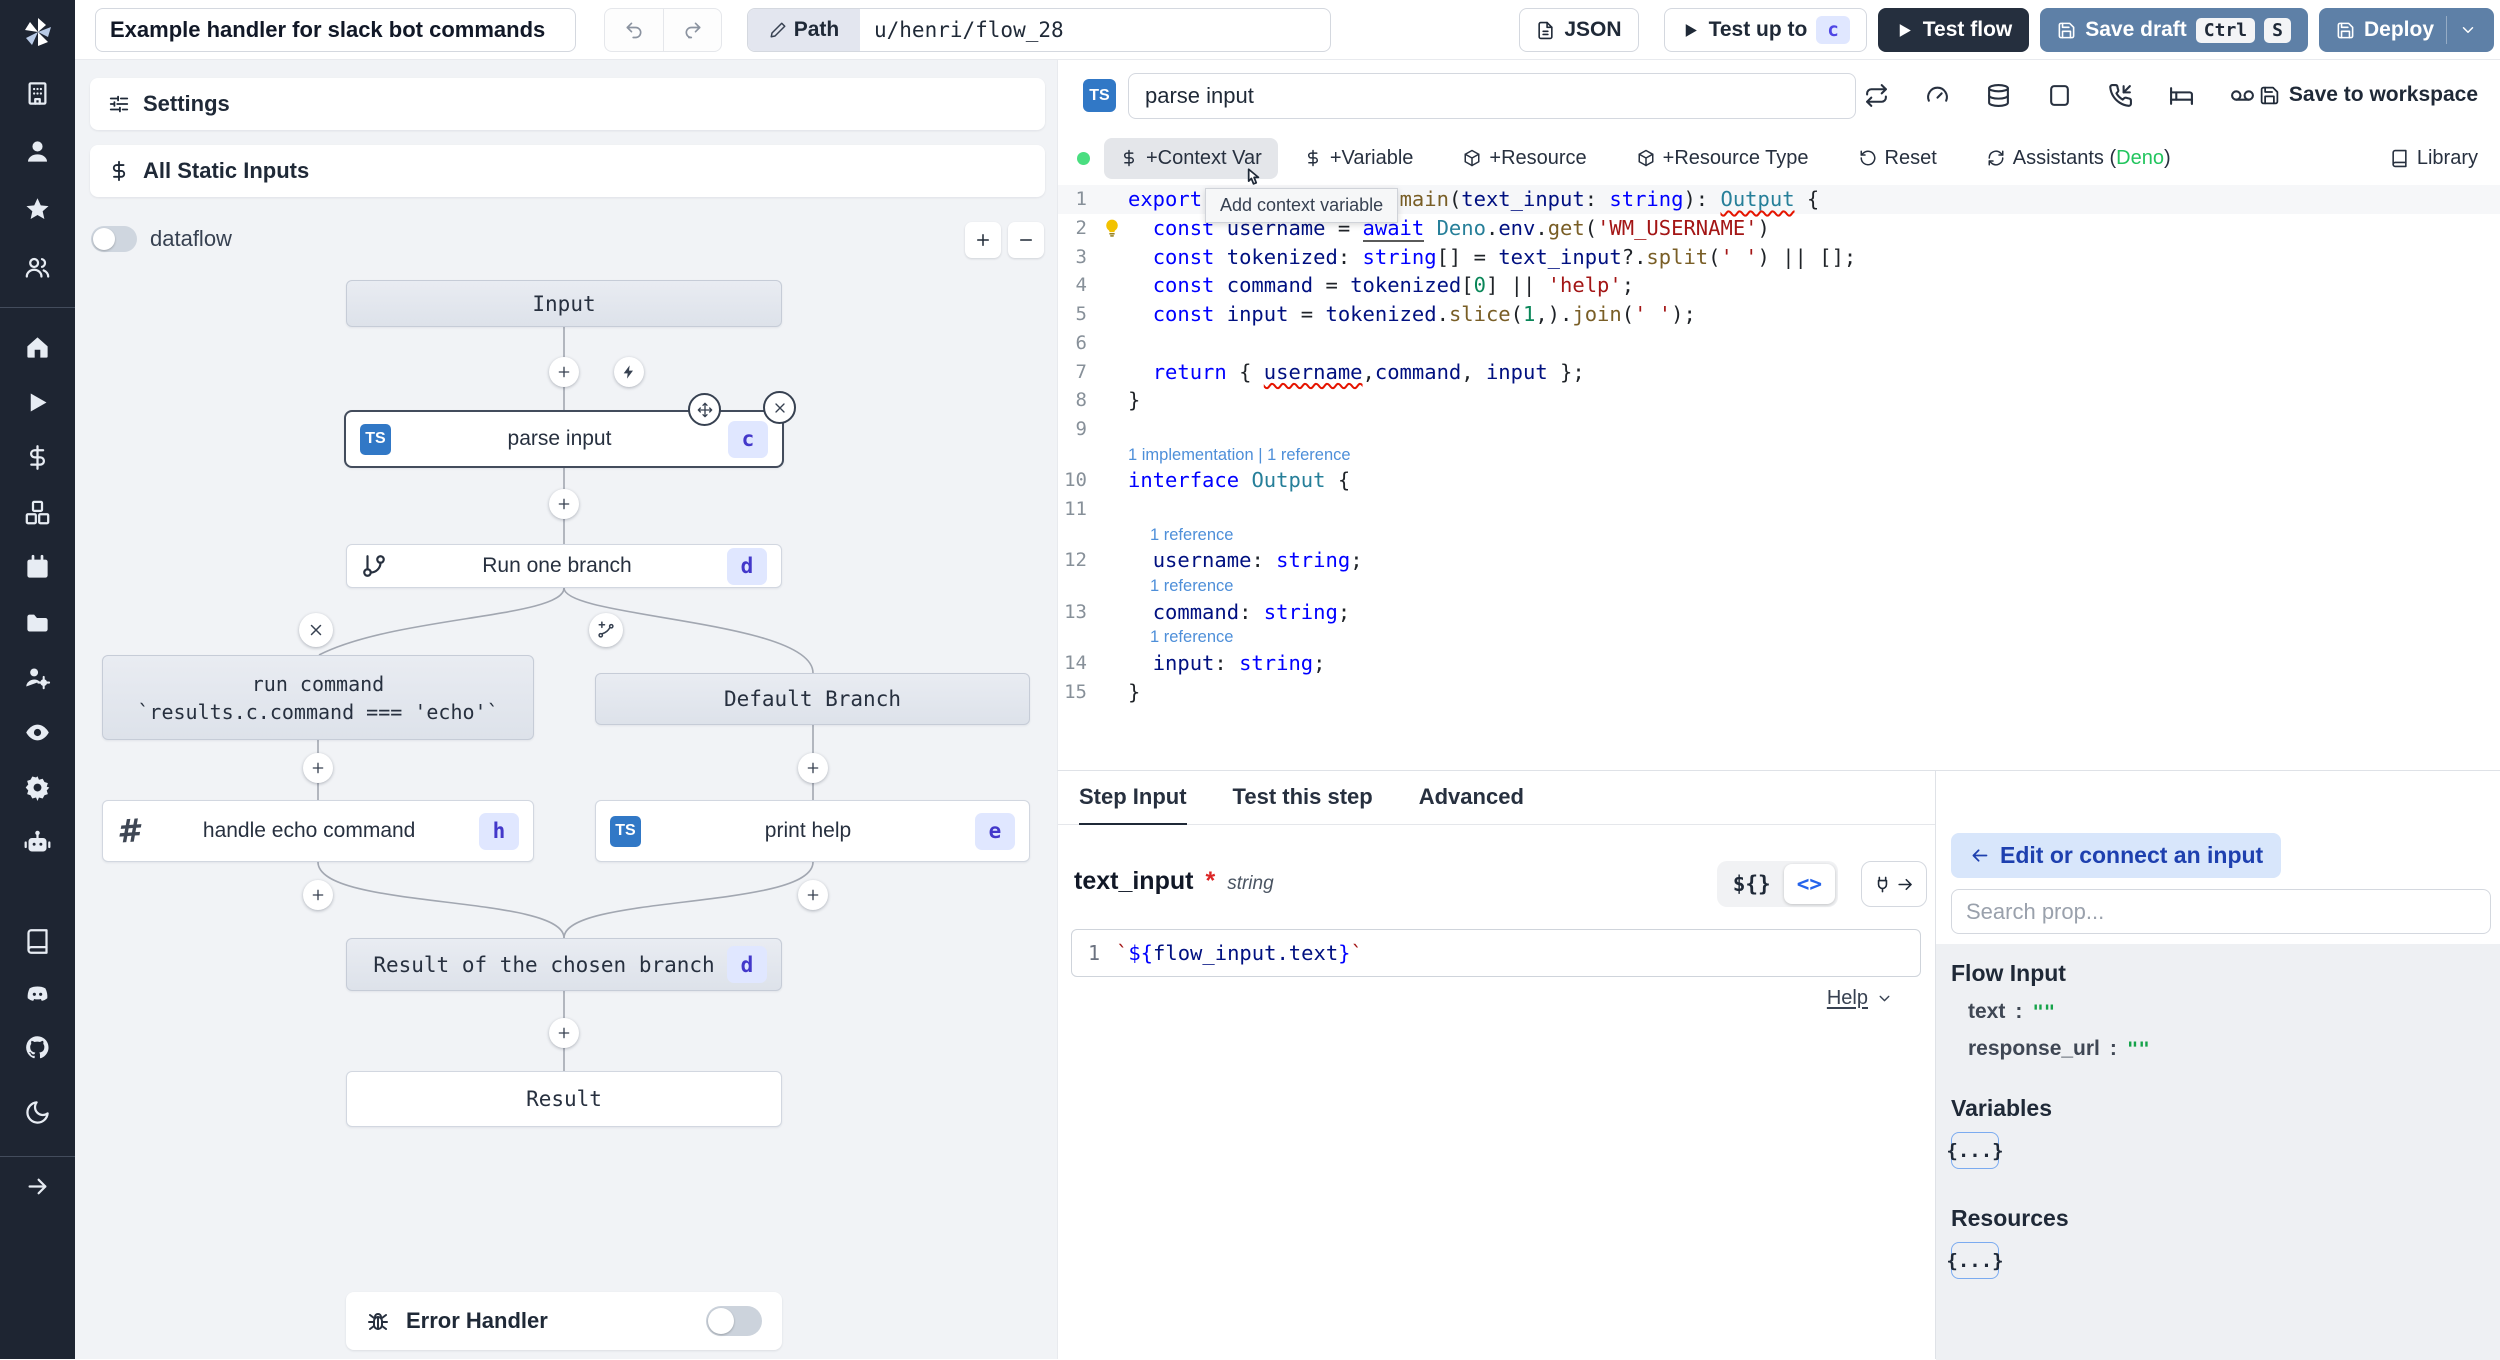 The height and width of the screenshot is (1360, 2500). What do you see at coordinates (2059, 95) in the screenshot?
I see `square-icon` at bounding box center [2059, 95].